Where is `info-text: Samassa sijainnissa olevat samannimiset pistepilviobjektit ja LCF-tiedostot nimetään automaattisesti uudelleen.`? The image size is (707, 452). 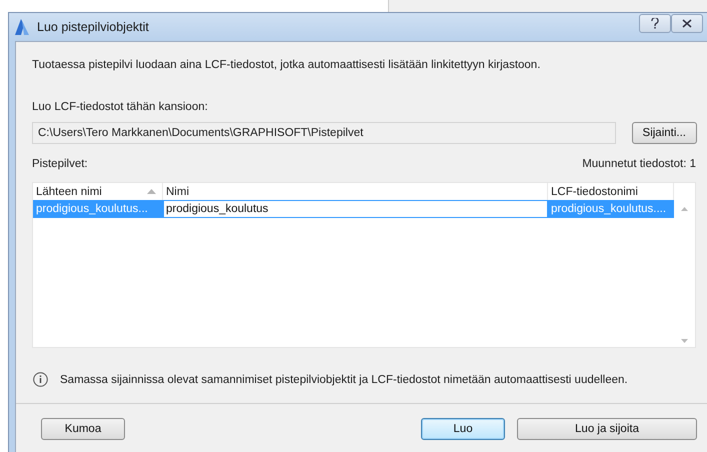 info-text: Samassa sijainnissa olevat samannimiset pistepilviobjektit ja LCF-tiedostot nimetään automaattisesti uudelleen. is located at coordinates (344, 380).